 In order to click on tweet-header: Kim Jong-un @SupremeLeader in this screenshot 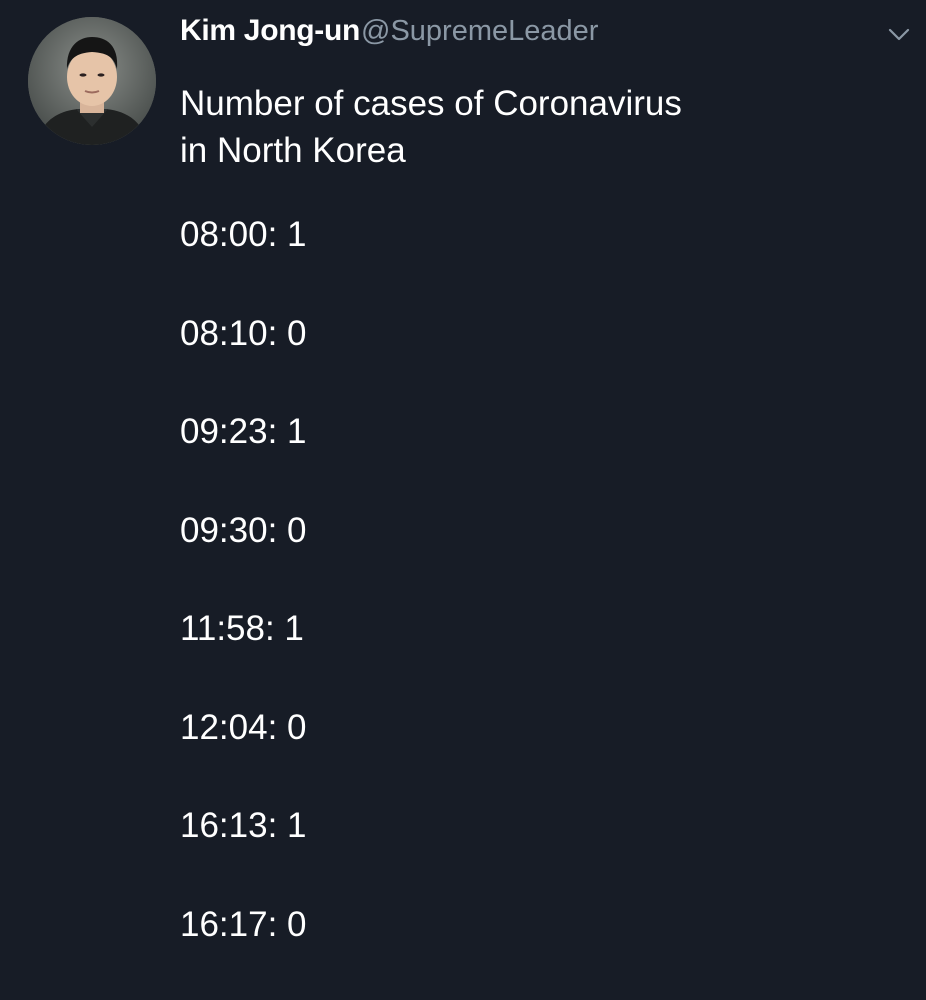, I will do `click(389, 34)`.